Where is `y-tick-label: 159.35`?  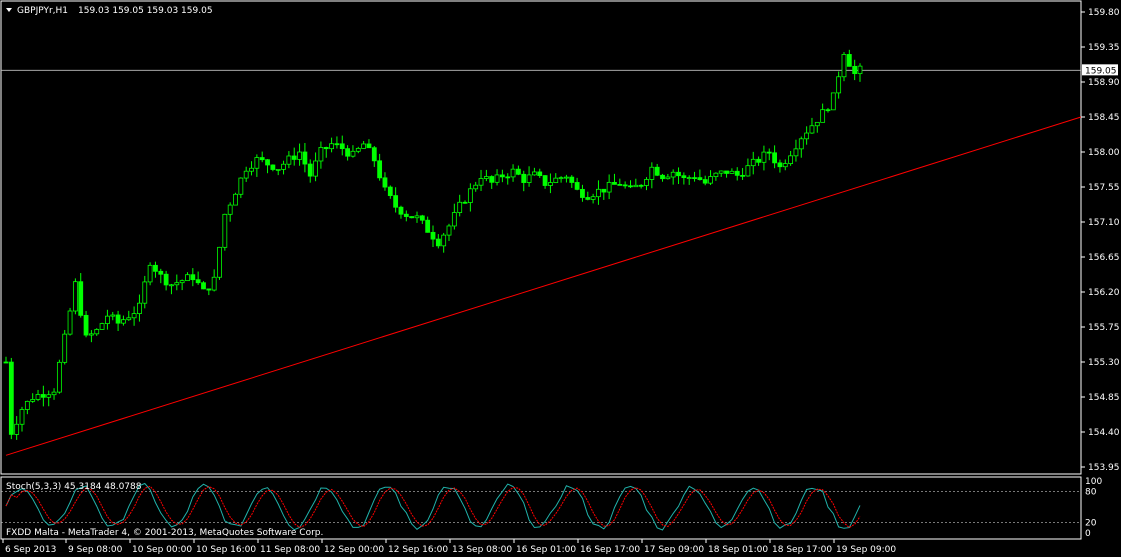 y-tick-label: 159.35 is located at coordinates (1104, 48).